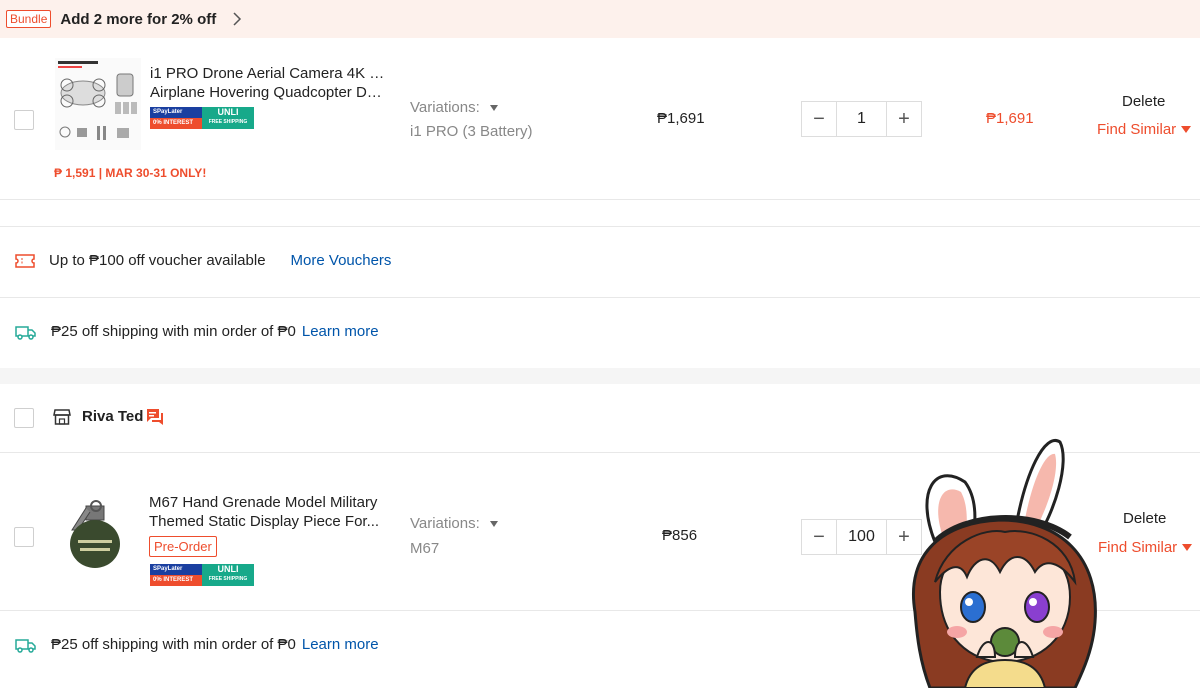  What do you see at coordinates (29, 19) in the screenshot?
I see `bundle-badge: Bundle` at bounding box center [29, 19].